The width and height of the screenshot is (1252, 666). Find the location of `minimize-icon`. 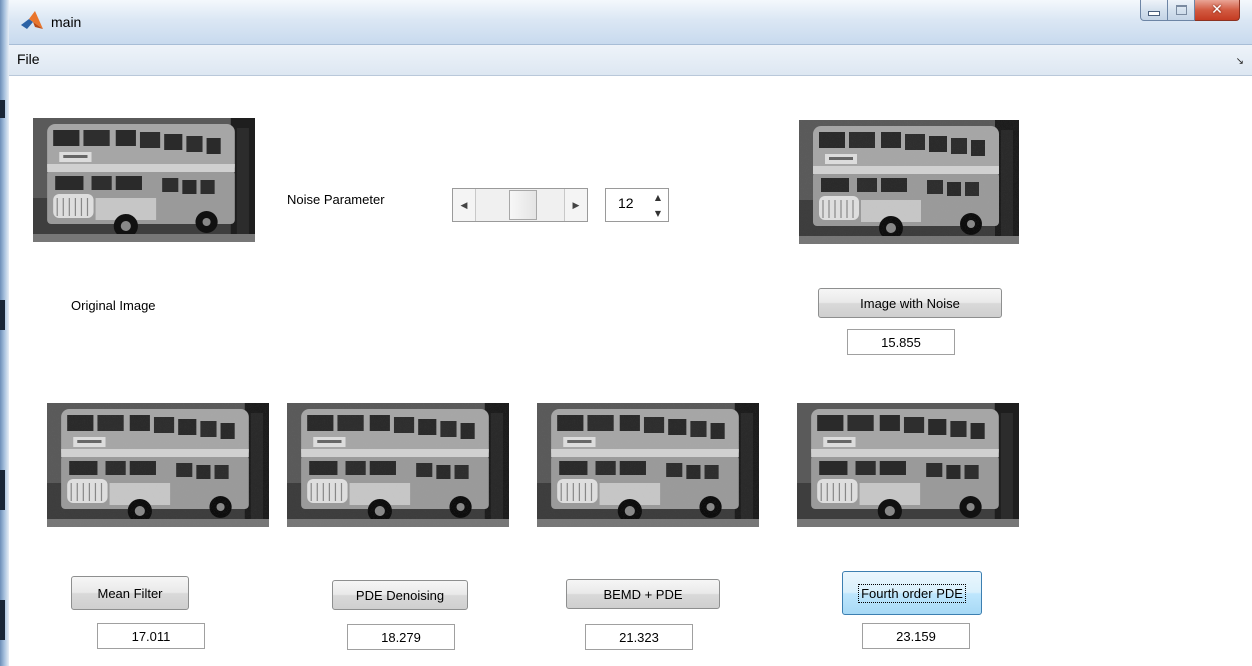

minimize-icon is located at coordinates (1154, 10).